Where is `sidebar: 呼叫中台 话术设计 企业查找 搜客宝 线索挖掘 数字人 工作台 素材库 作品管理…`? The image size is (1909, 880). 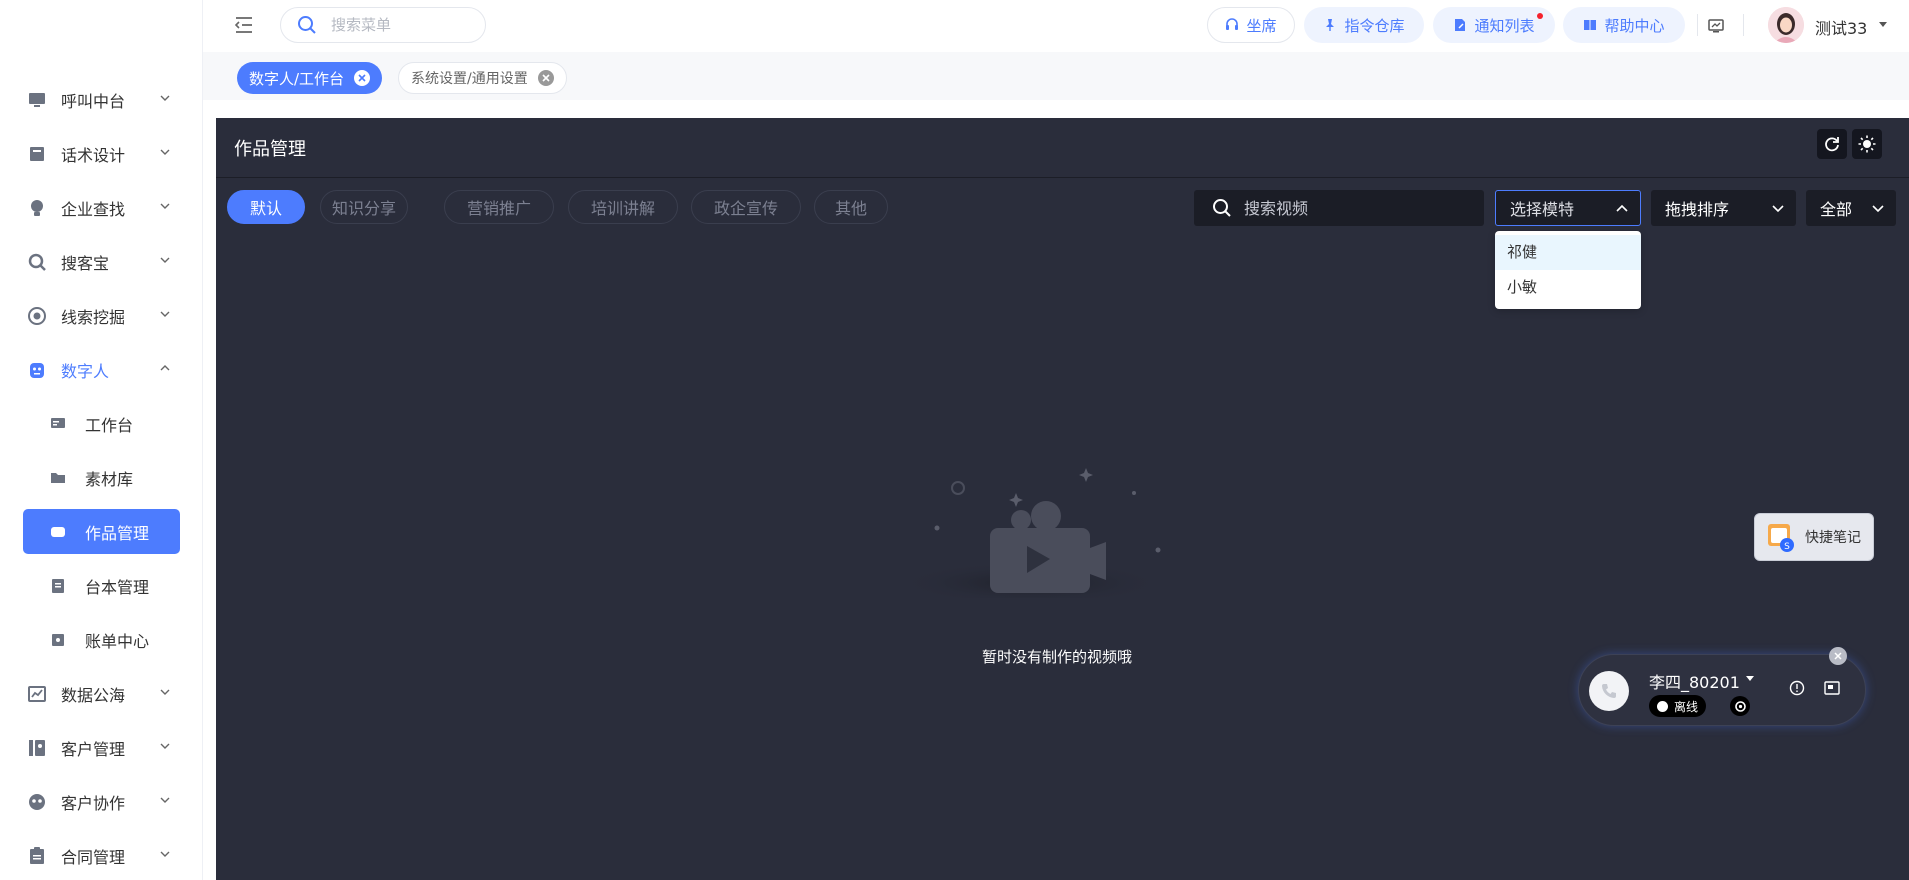
sidebar: 呼叫中台 话术设计 企业查找 搜客宝 线索挖掘 数字人 工作台 素材库 作品管理… is located at coordinates (101, 440).